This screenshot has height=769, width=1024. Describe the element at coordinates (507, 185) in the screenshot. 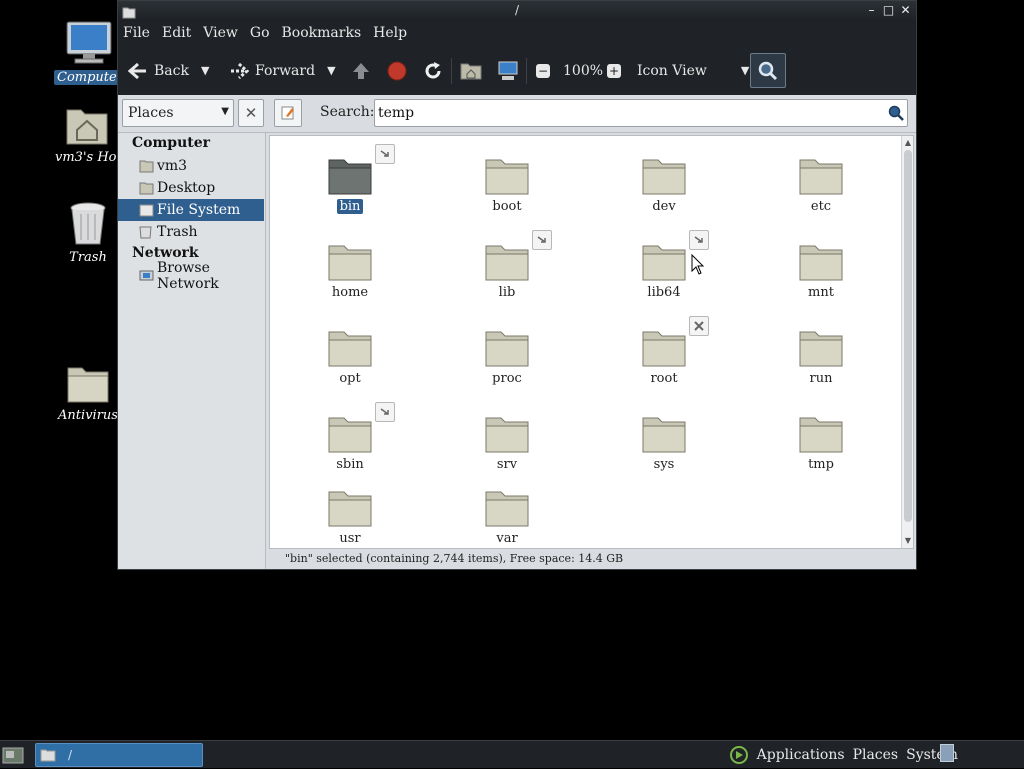

I see `file-item-boot: boot` at that location.